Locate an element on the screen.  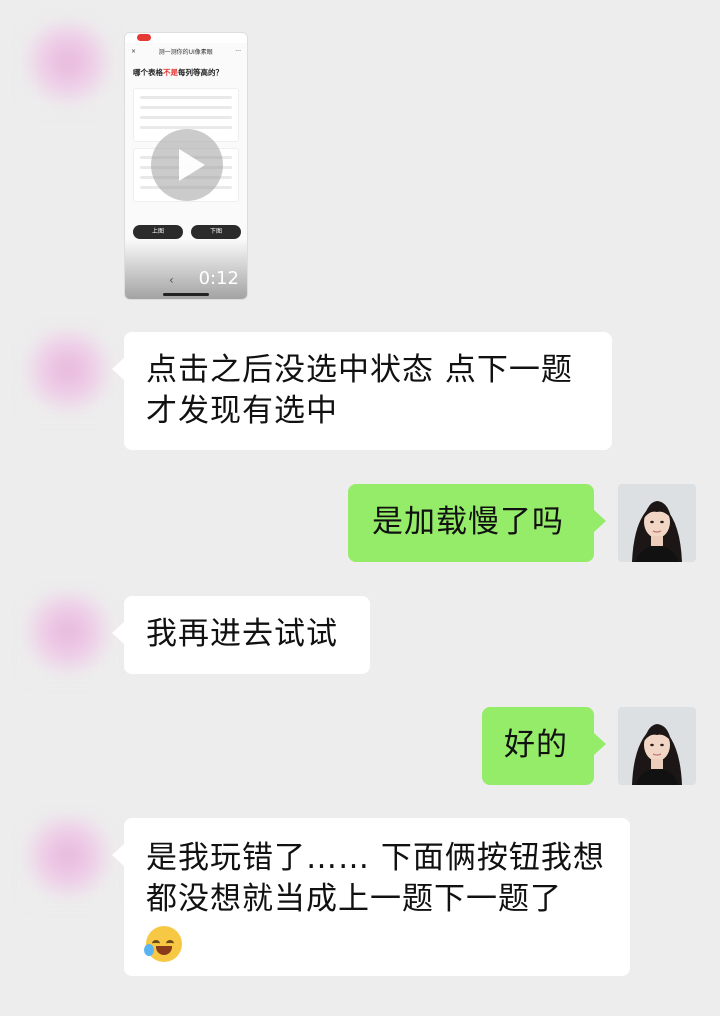
tear-shape is located at coordinates (149, 949).